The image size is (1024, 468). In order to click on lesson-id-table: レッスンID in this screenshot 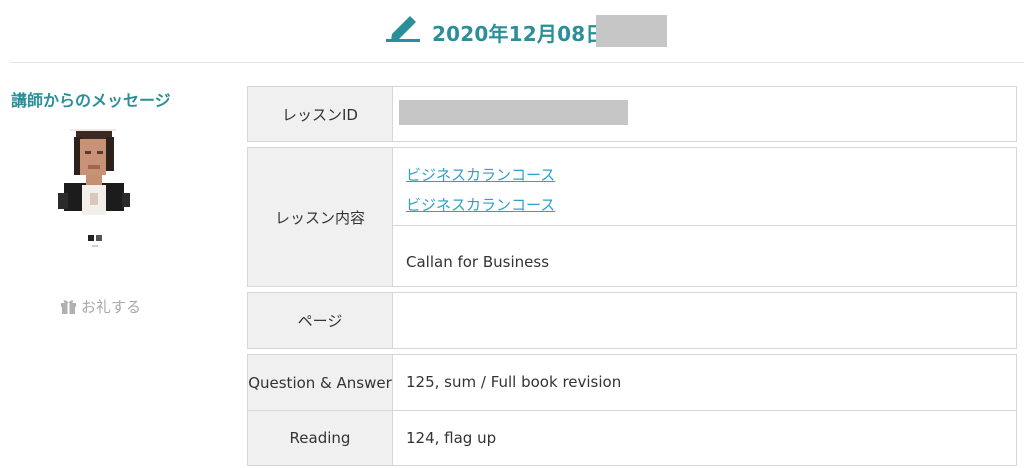, I will do `click(632, 114)`.